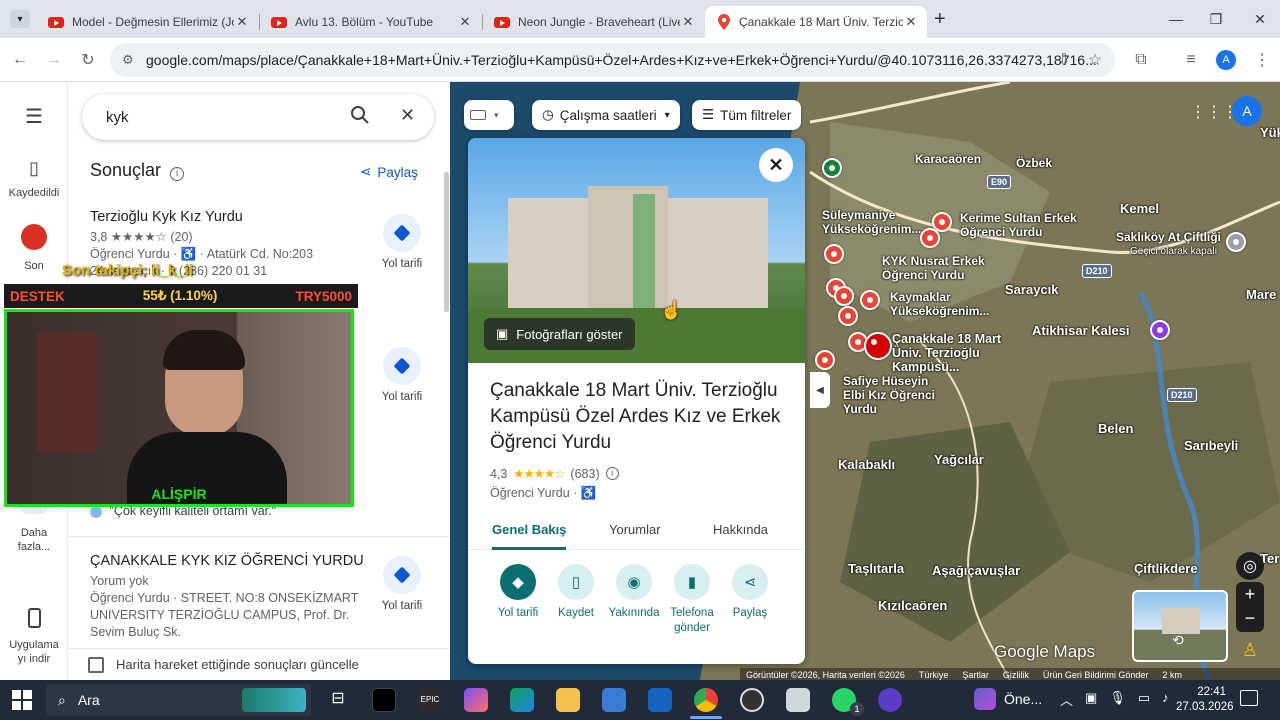 The width and height of the screenshot is (1280, 720). What do you see at coordinates (529, 529) in the screenshot?
I see `tab-overview: Genel Bakış` at bounding box center [529, 529].